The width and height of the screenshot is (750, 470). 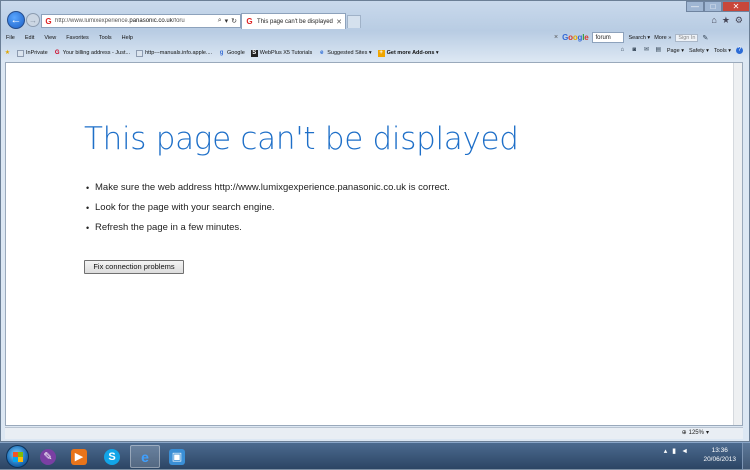 I want to click on photos-icon: ✎, so click(x=48, y=456).